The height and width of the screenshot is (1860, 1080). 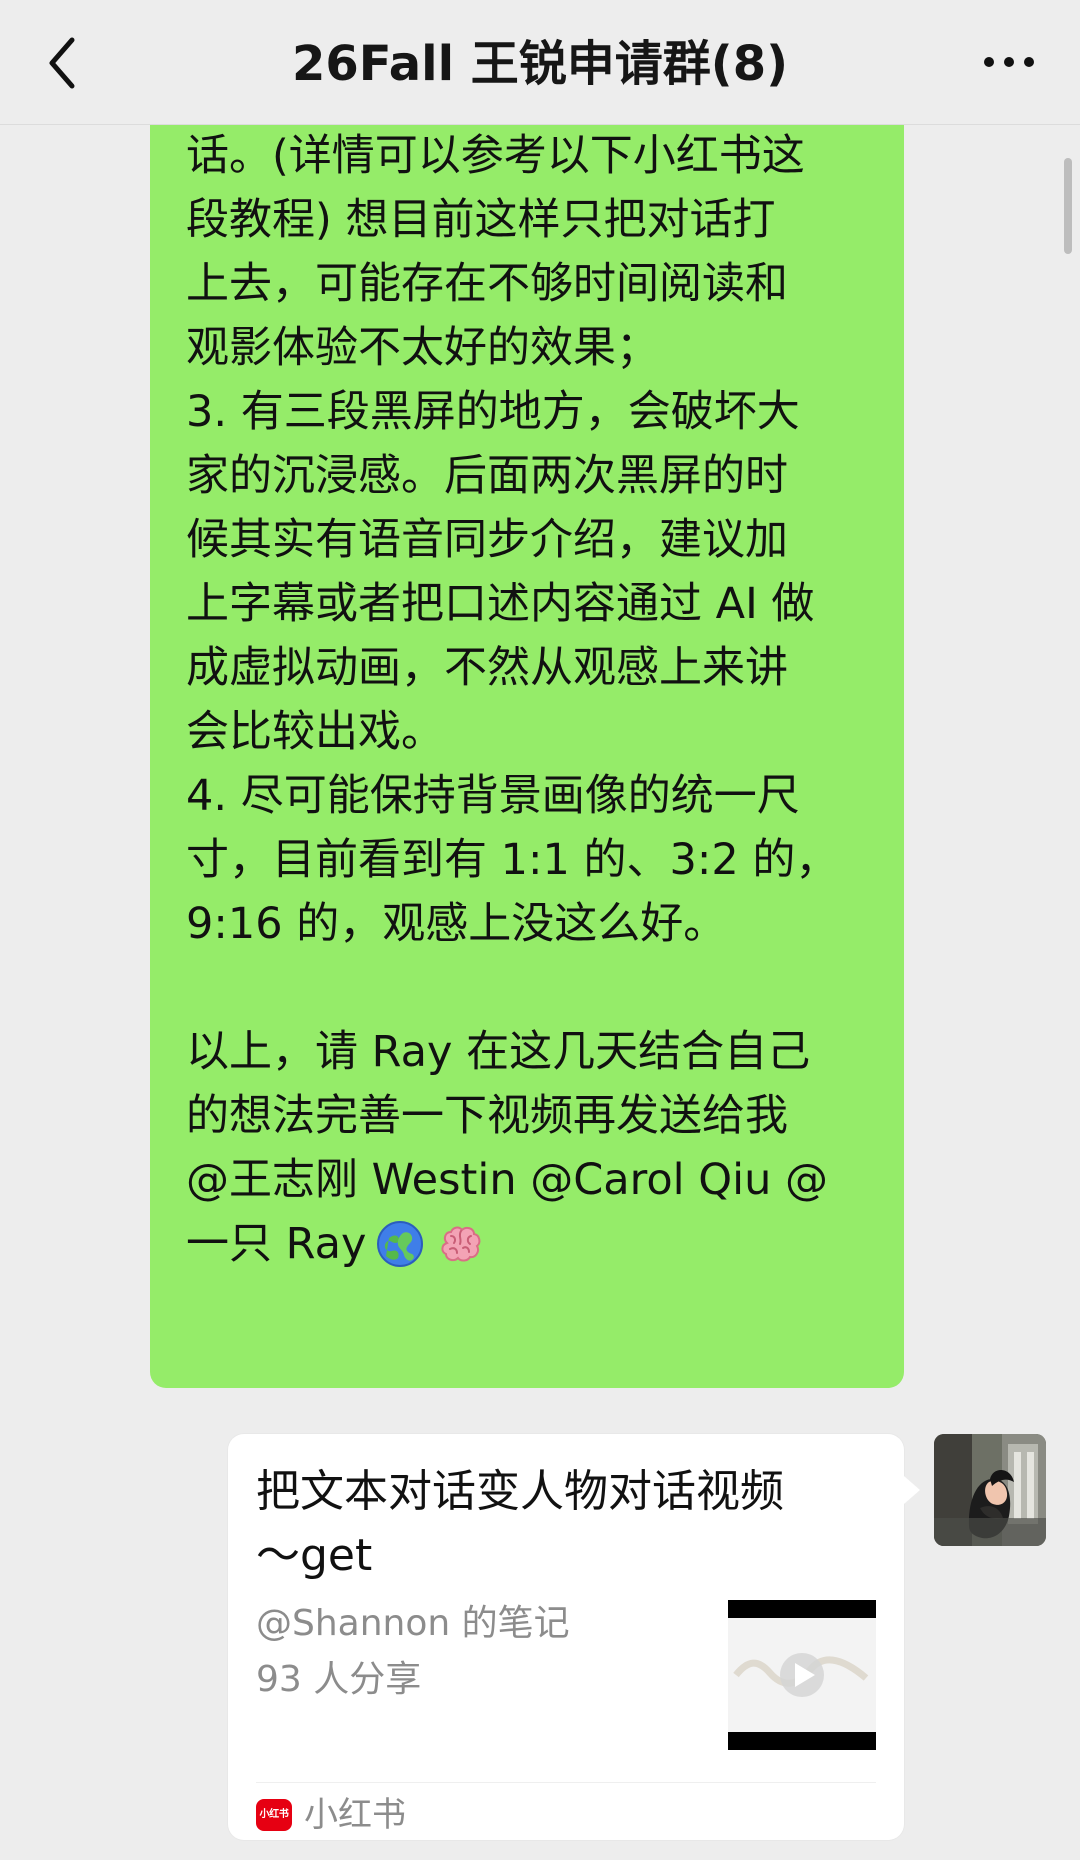 What do you see at coordinates (802, 1675) in the screenshot?
I see `video-thumbnail` at bounding box center [802, 1675].